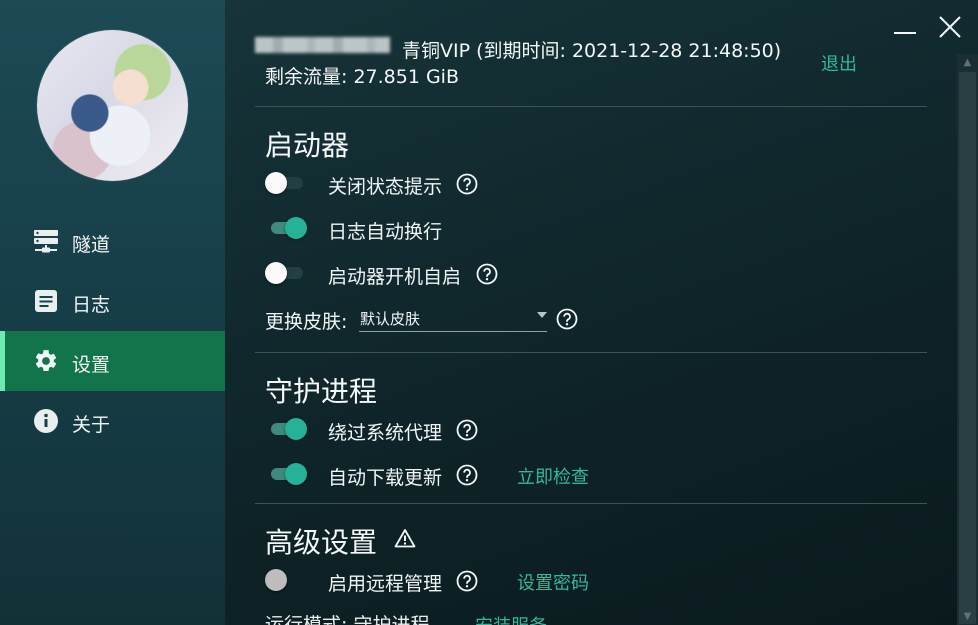 The width and height of the screenshot is (978, 625). What do you see at coordinates (385, 232) in the screenshot?
I see `option-label: 日志自动换行` at bounding box center [385, 232].